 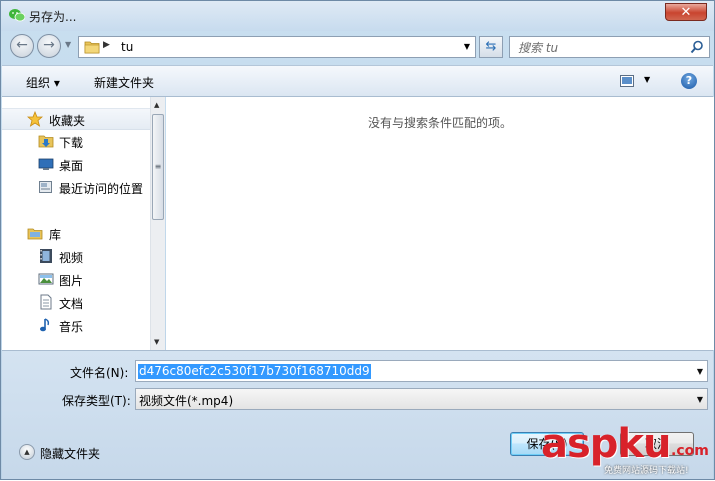 What do you see at coordinates (71, 304) in the screenshot?
I see `sidebar-item-label: 文档` at bounding box center [71, 304].